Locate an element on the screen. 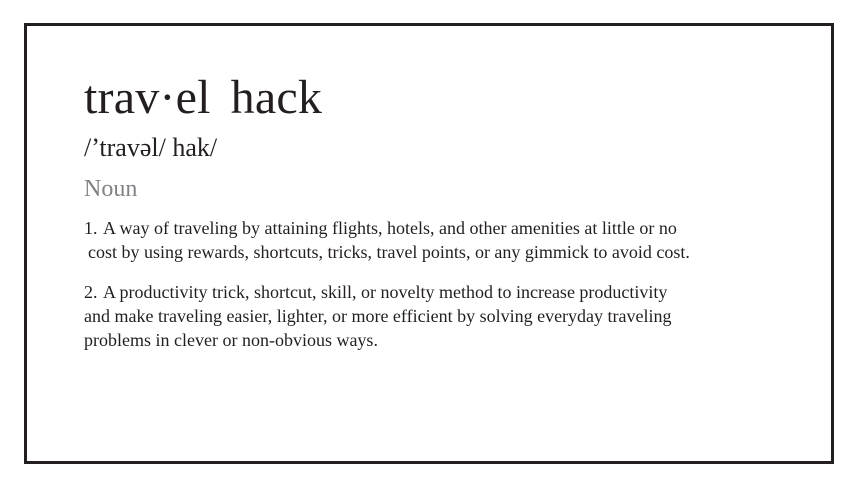 The width and height of the screenshot is (857, 487). headword-part-2: hack is located at coordinates (276, 97).